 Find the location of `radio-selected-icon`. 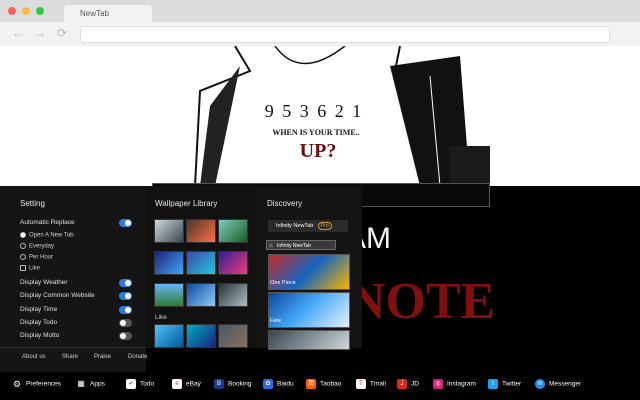

radio-selected-icon is located at coordinates (23, 235).